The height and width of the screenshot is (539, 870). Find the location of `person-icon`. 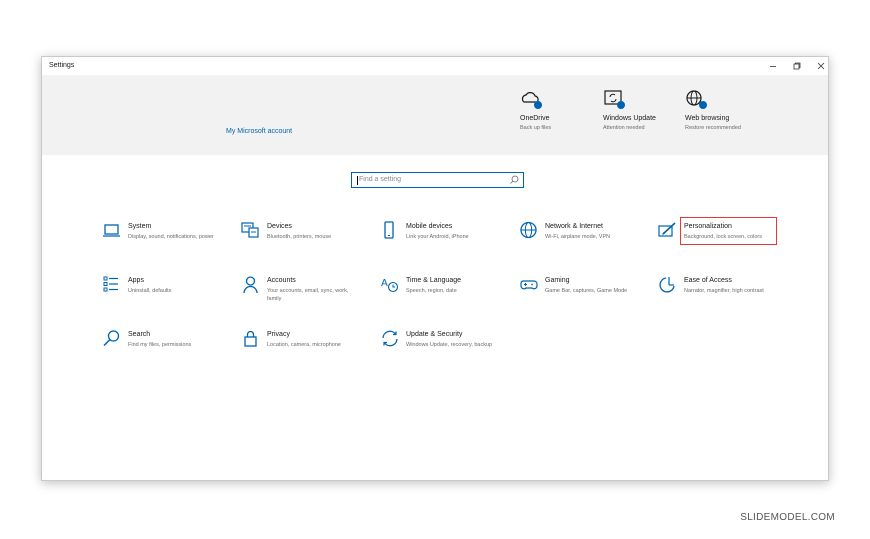

person-icon is located at coordinates (250, 285).